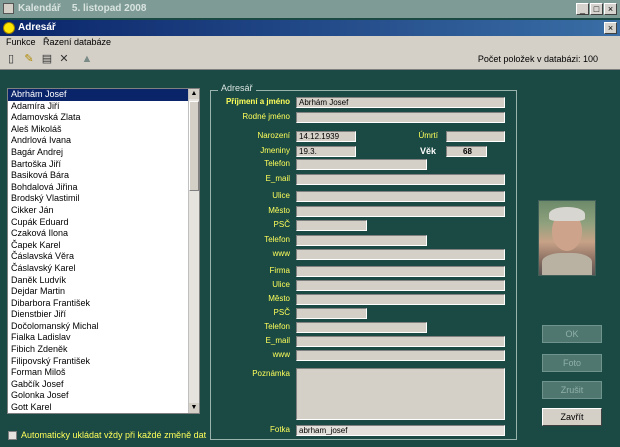 The image size is (620, 447). Describe the element at coordinates (279, 298) in the screenshot. I see `company-city-label: Město` at that location.